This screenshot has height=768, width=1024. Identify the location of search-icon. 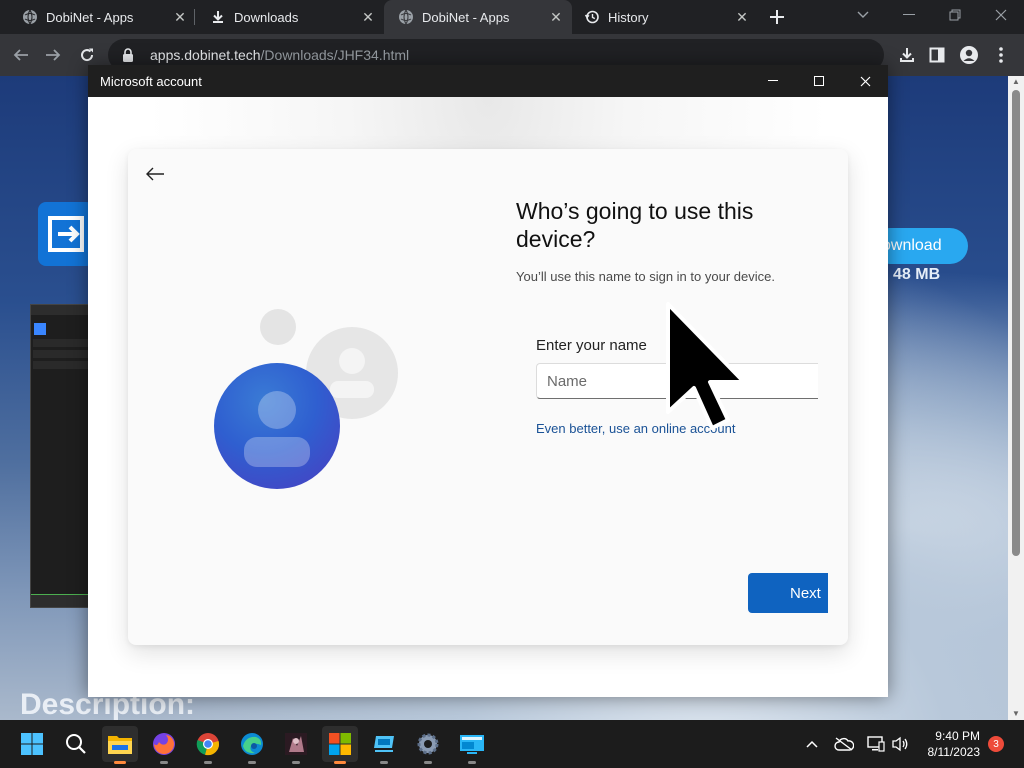
(76, 744).